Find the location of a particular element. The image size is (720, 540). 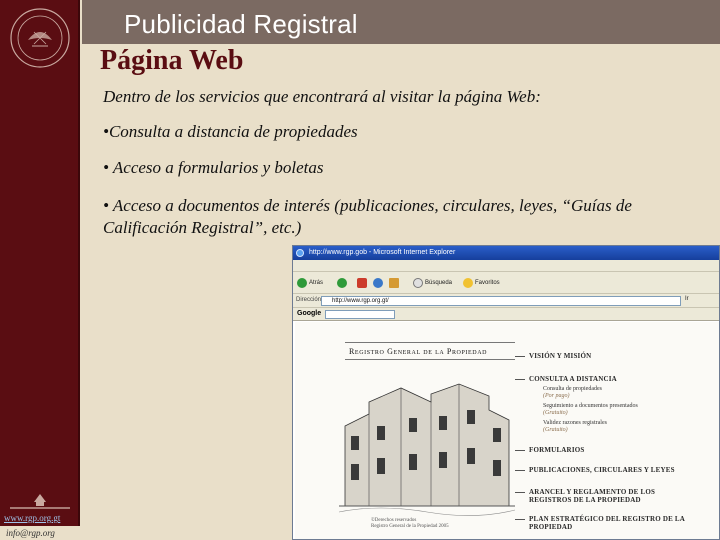

browser-address-bar: Dirección http://www.rgp.org.gt/ Ir is located at coordinates (506, 301).